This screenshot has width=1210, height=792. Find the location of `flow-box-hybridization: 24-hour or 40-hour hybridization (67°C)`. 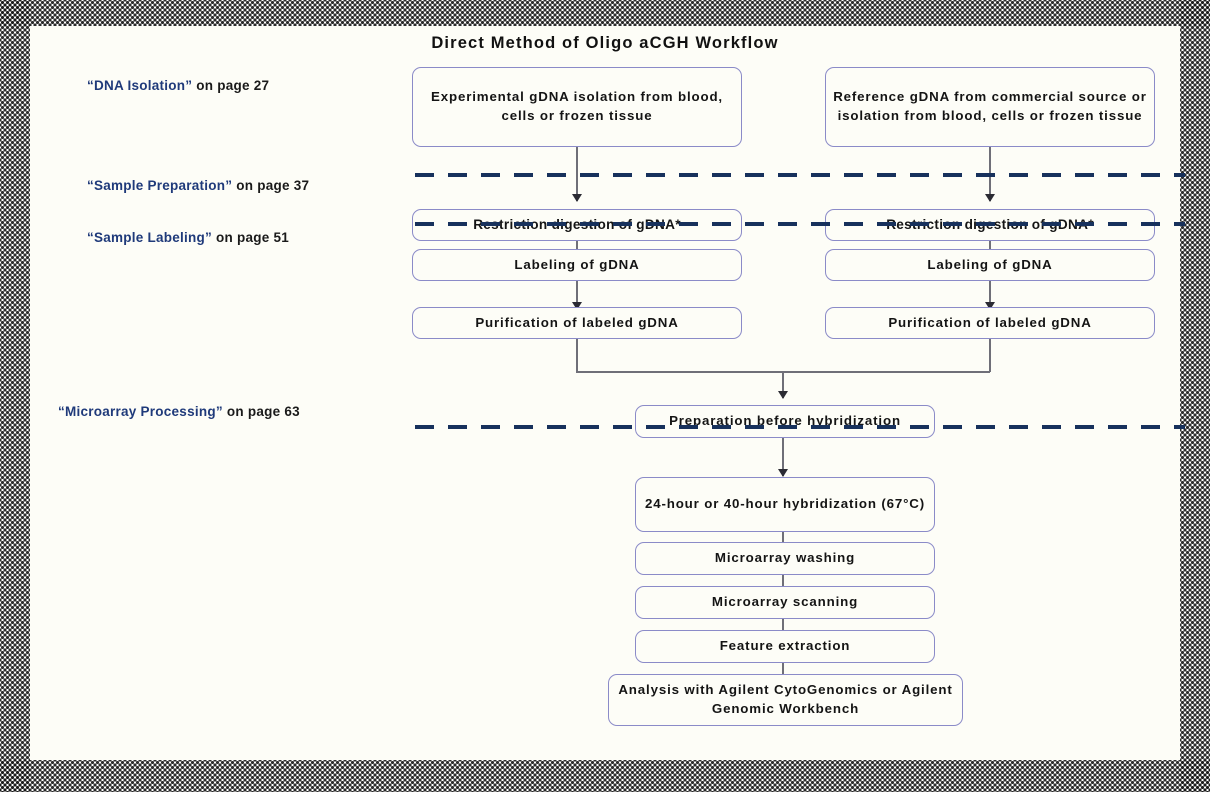

flow-box-hybridization: 24-hour or 40-hour hybridization (67°C) is located at coordinates (785, 504).